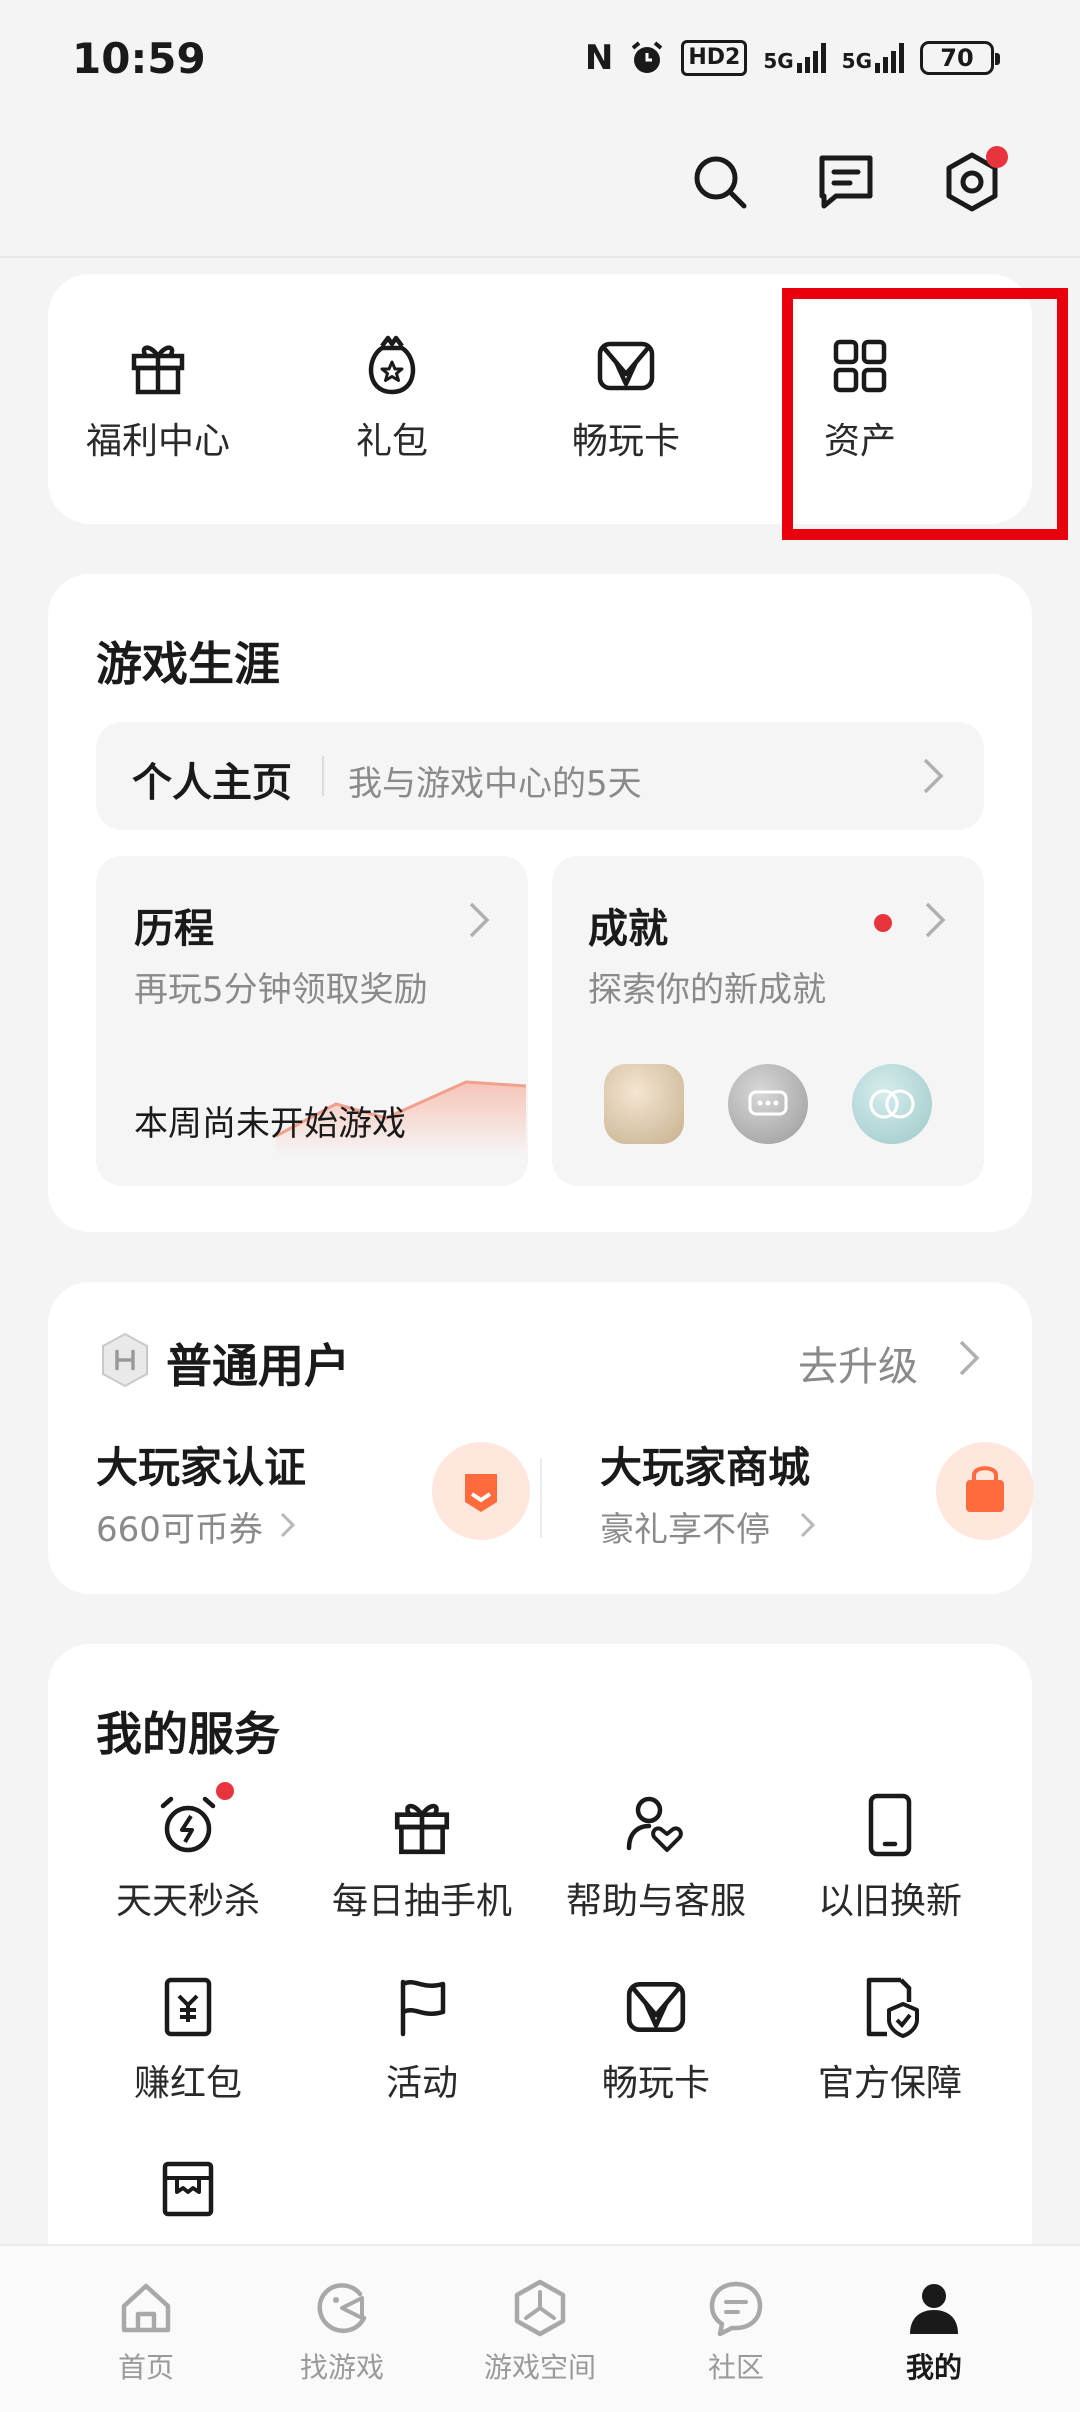 The image size is (1080, 2412). I want to click on status-time: 10:59, so click(139, 58).